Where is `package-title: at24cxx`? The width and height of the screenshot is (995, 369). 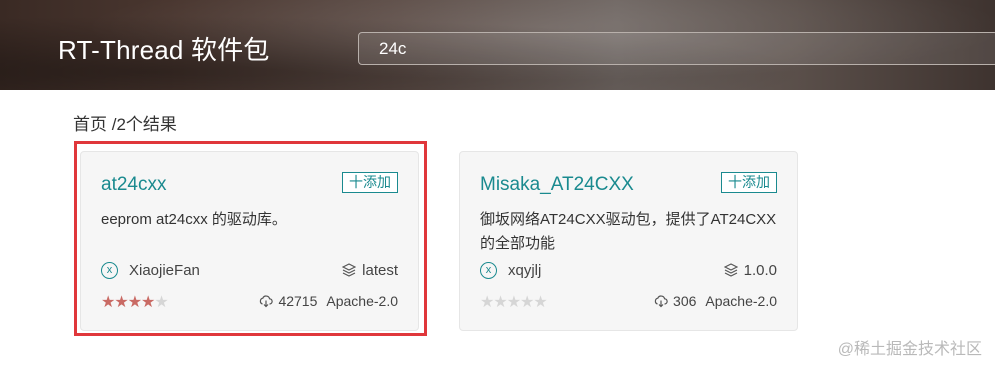
package-title: at24cxx is located at coordinates (133, 185).